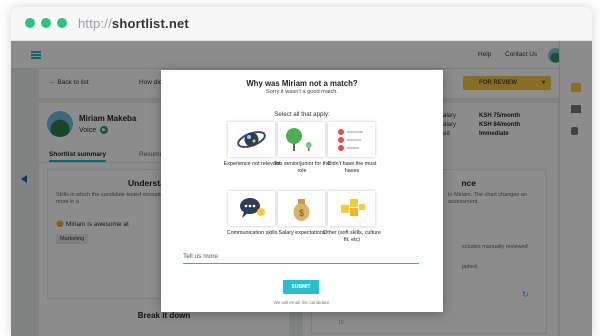  I want to click on window-dot-minimize, so click(46, 23).